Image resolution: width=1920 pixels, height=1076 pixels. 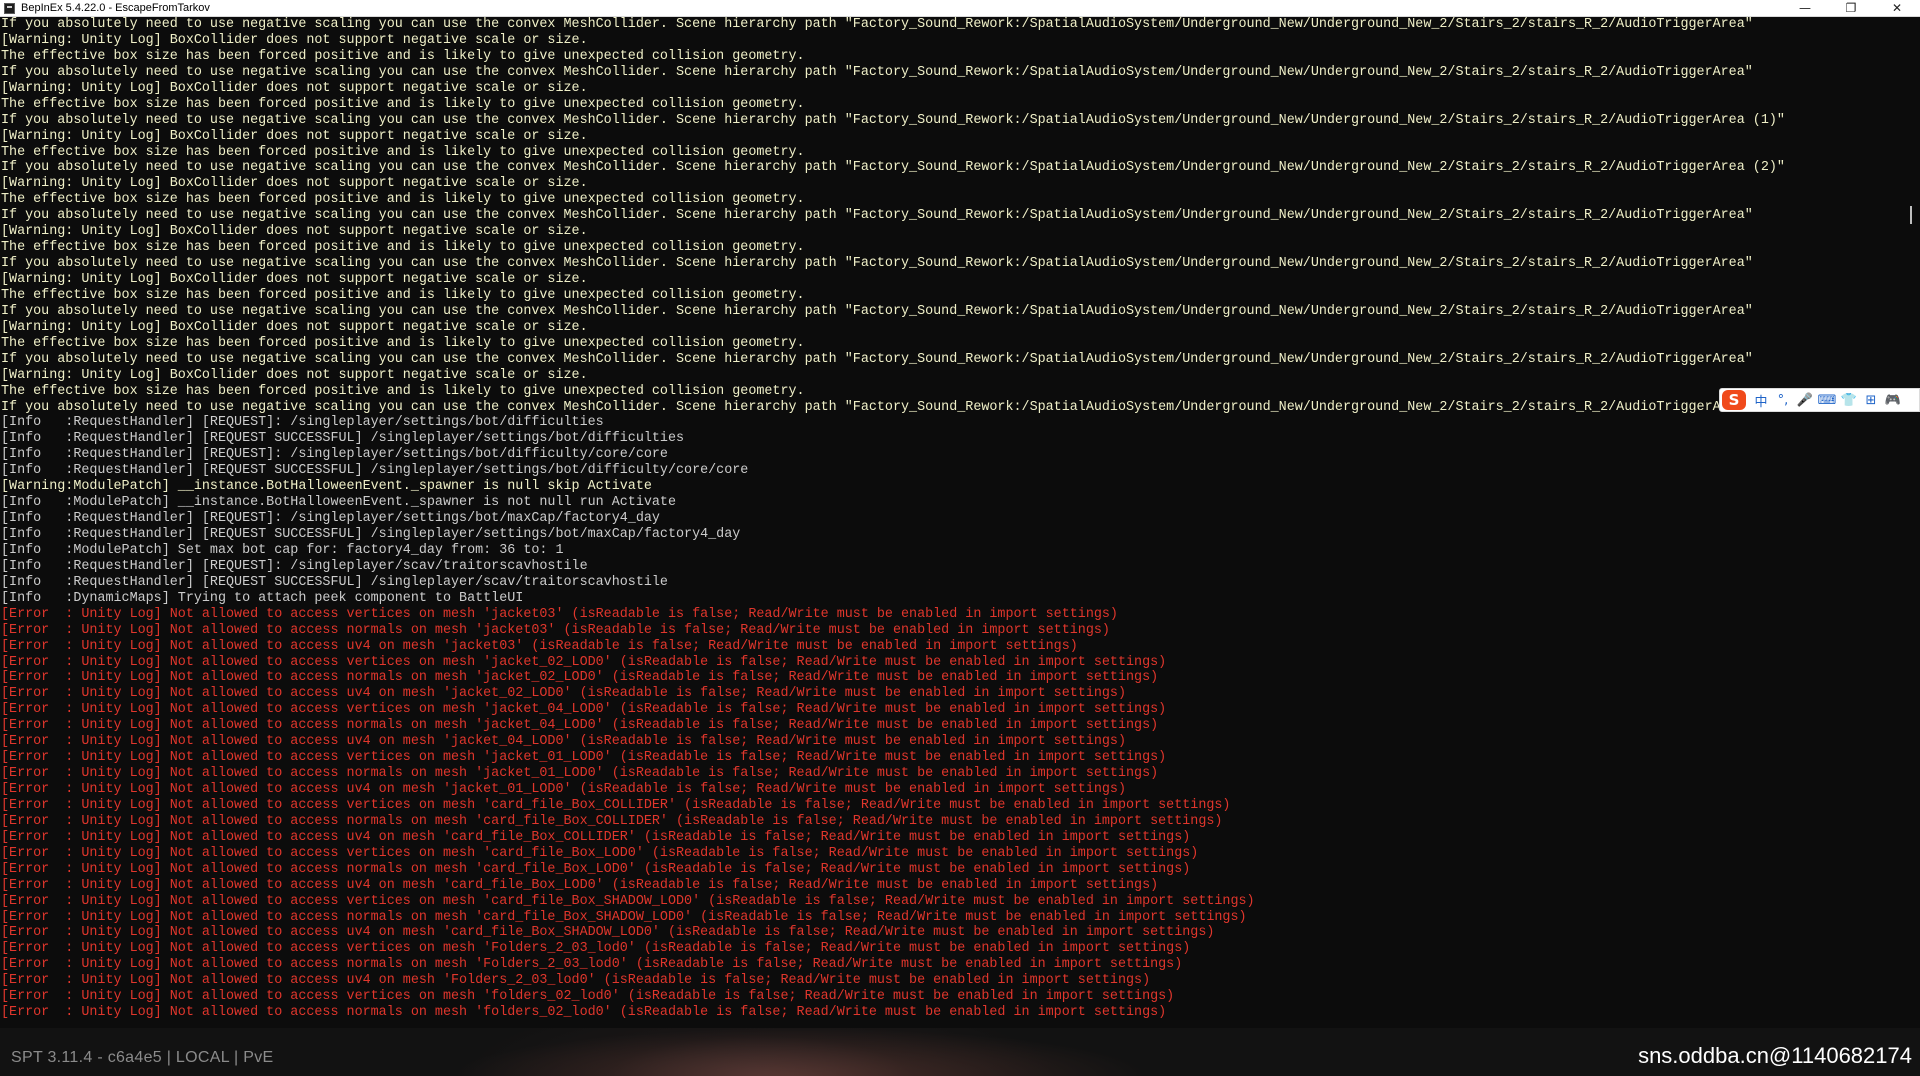 What do you see at coordinates (142, 1057) in the screenshot?
I see `spt-version-label: SPT 3.11.4 - c6a4e5 | LOCAL | PvE` at bounding box center [142, 1057].